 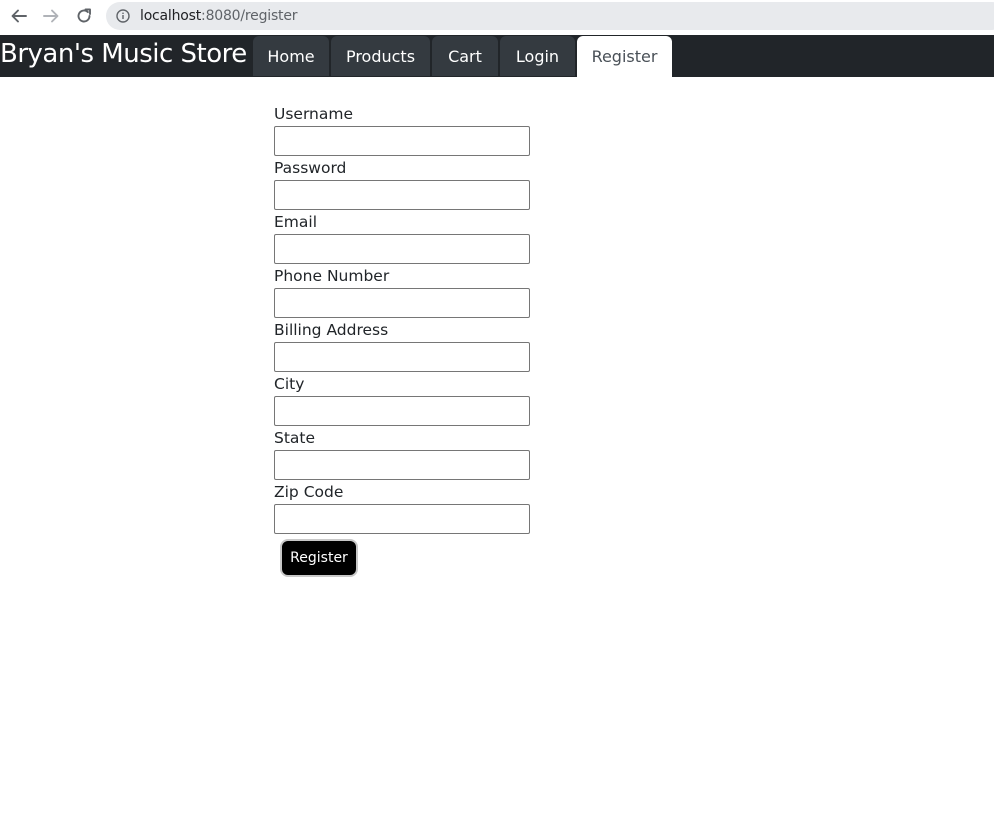 I want to click on billing-address-field-group: Billing Address, so click(x=404, y=346).